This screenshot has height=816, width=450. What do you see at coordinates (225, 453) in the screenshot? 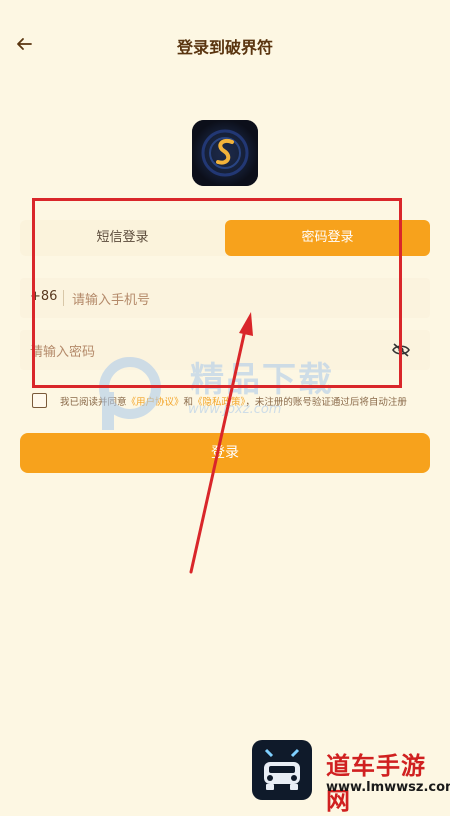
I see `login-button: 登录` at bounding box center [225, 453].